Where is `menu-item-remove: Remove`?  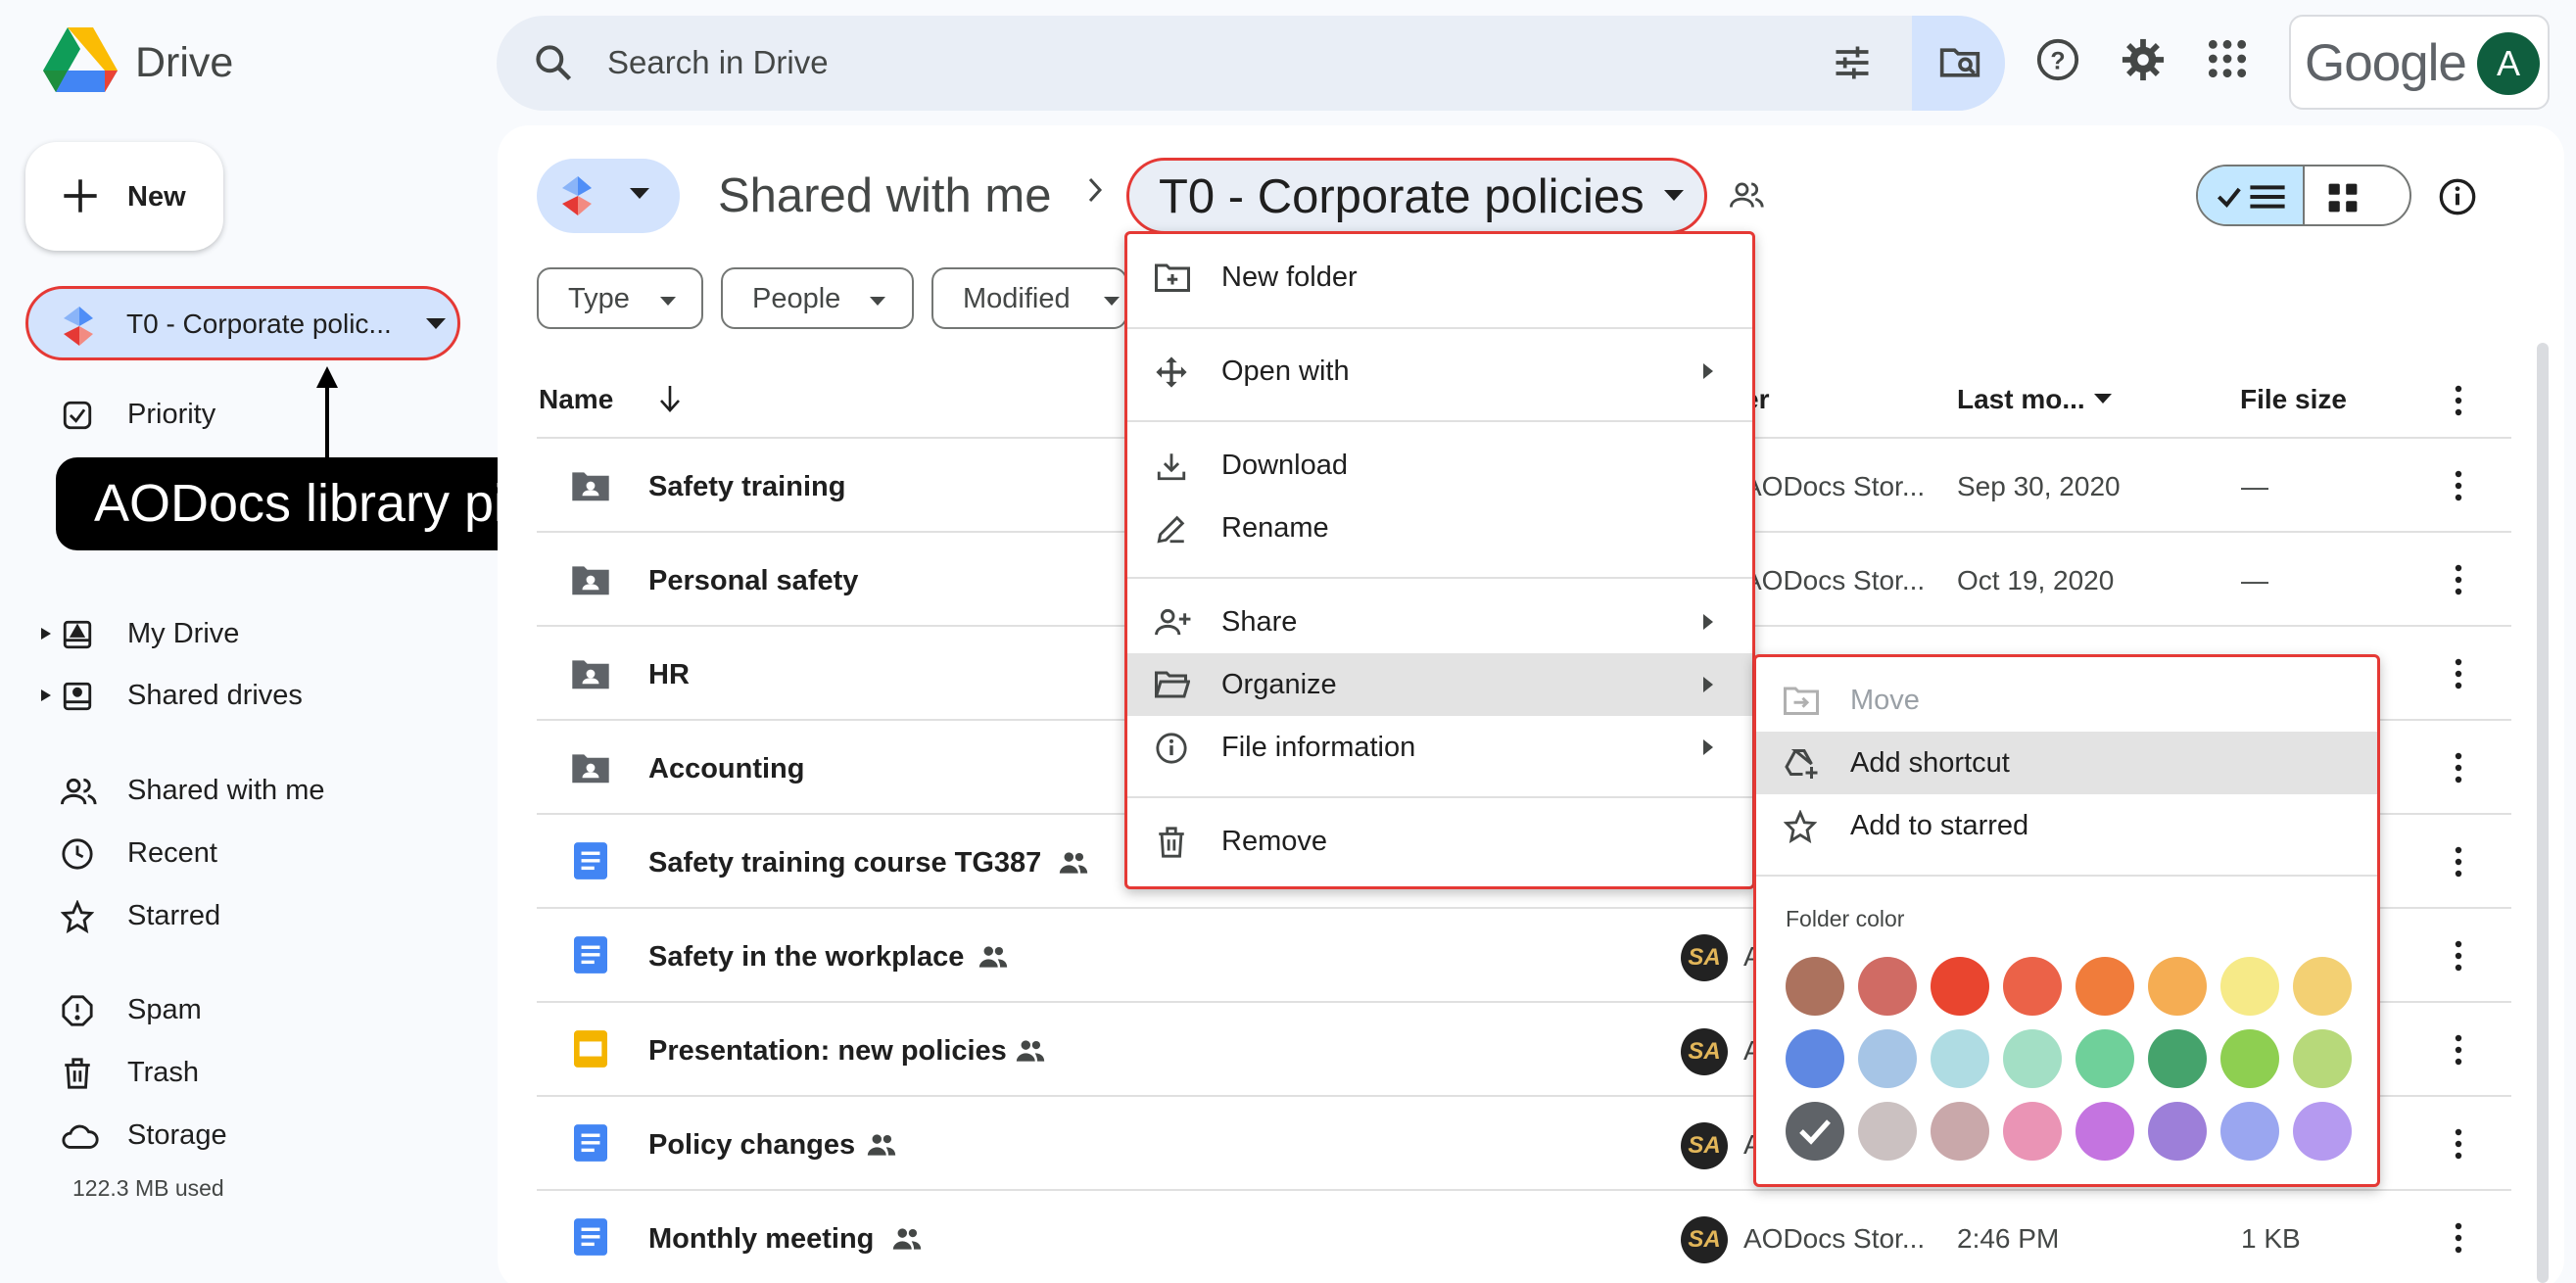
menu-item-remove: Remove is located at coordinates (1440, 841).